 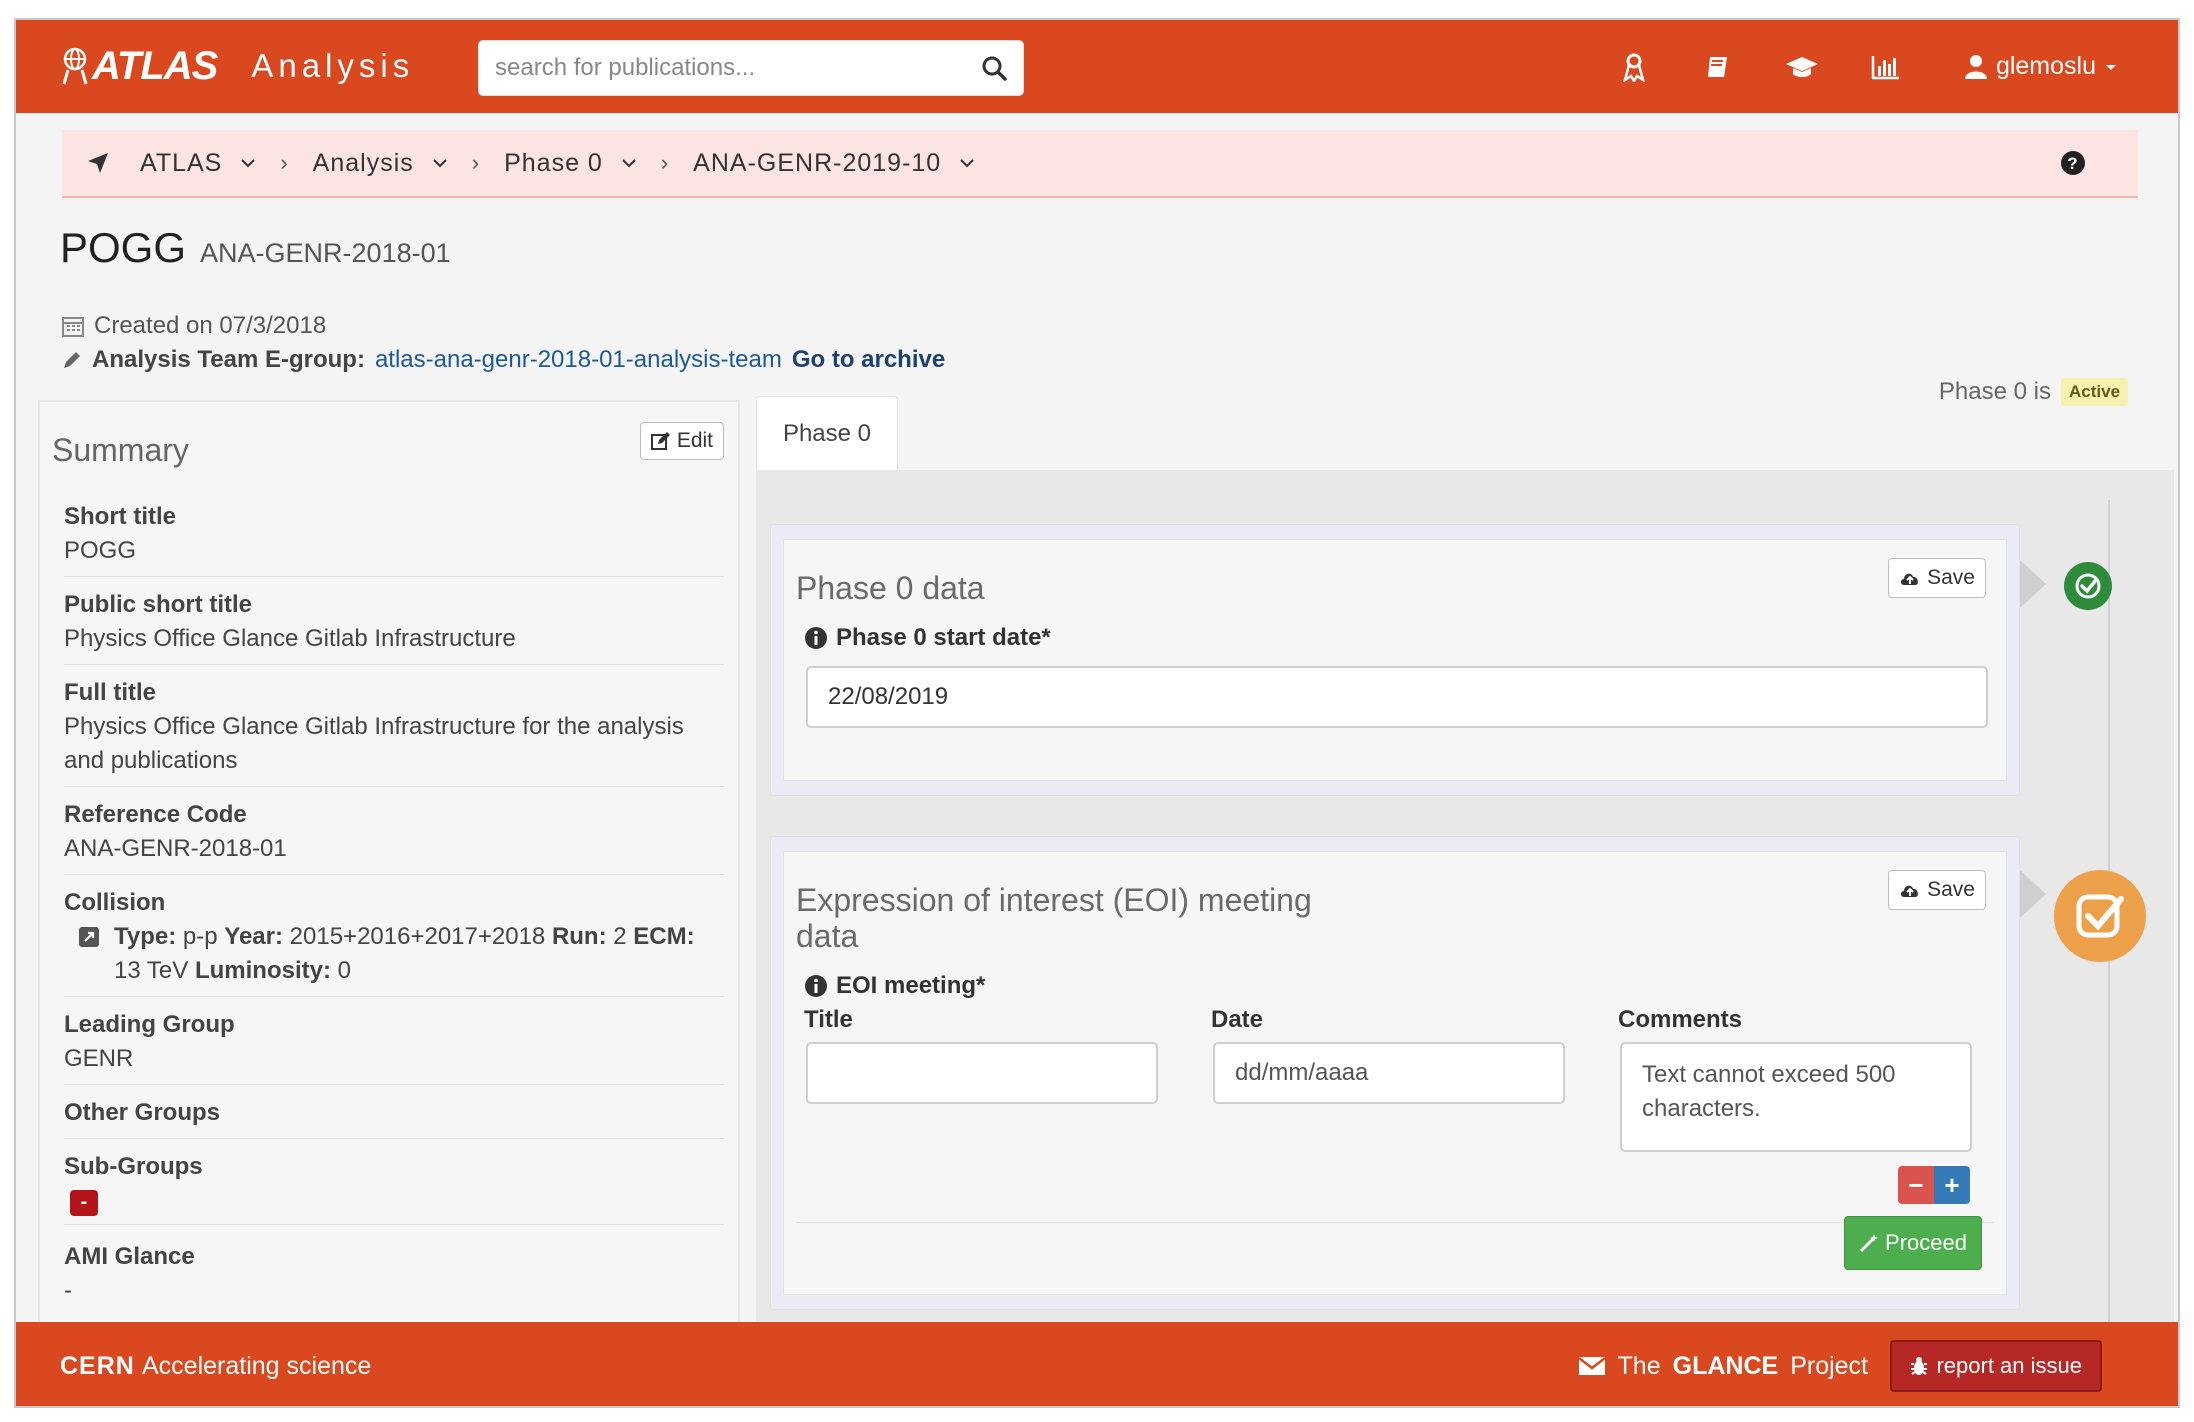 What do you see at coordinates (236, 66) in the screenshot?
I see `atlas-logo: ATLAS Analysis` at bounding box center [236, 66].